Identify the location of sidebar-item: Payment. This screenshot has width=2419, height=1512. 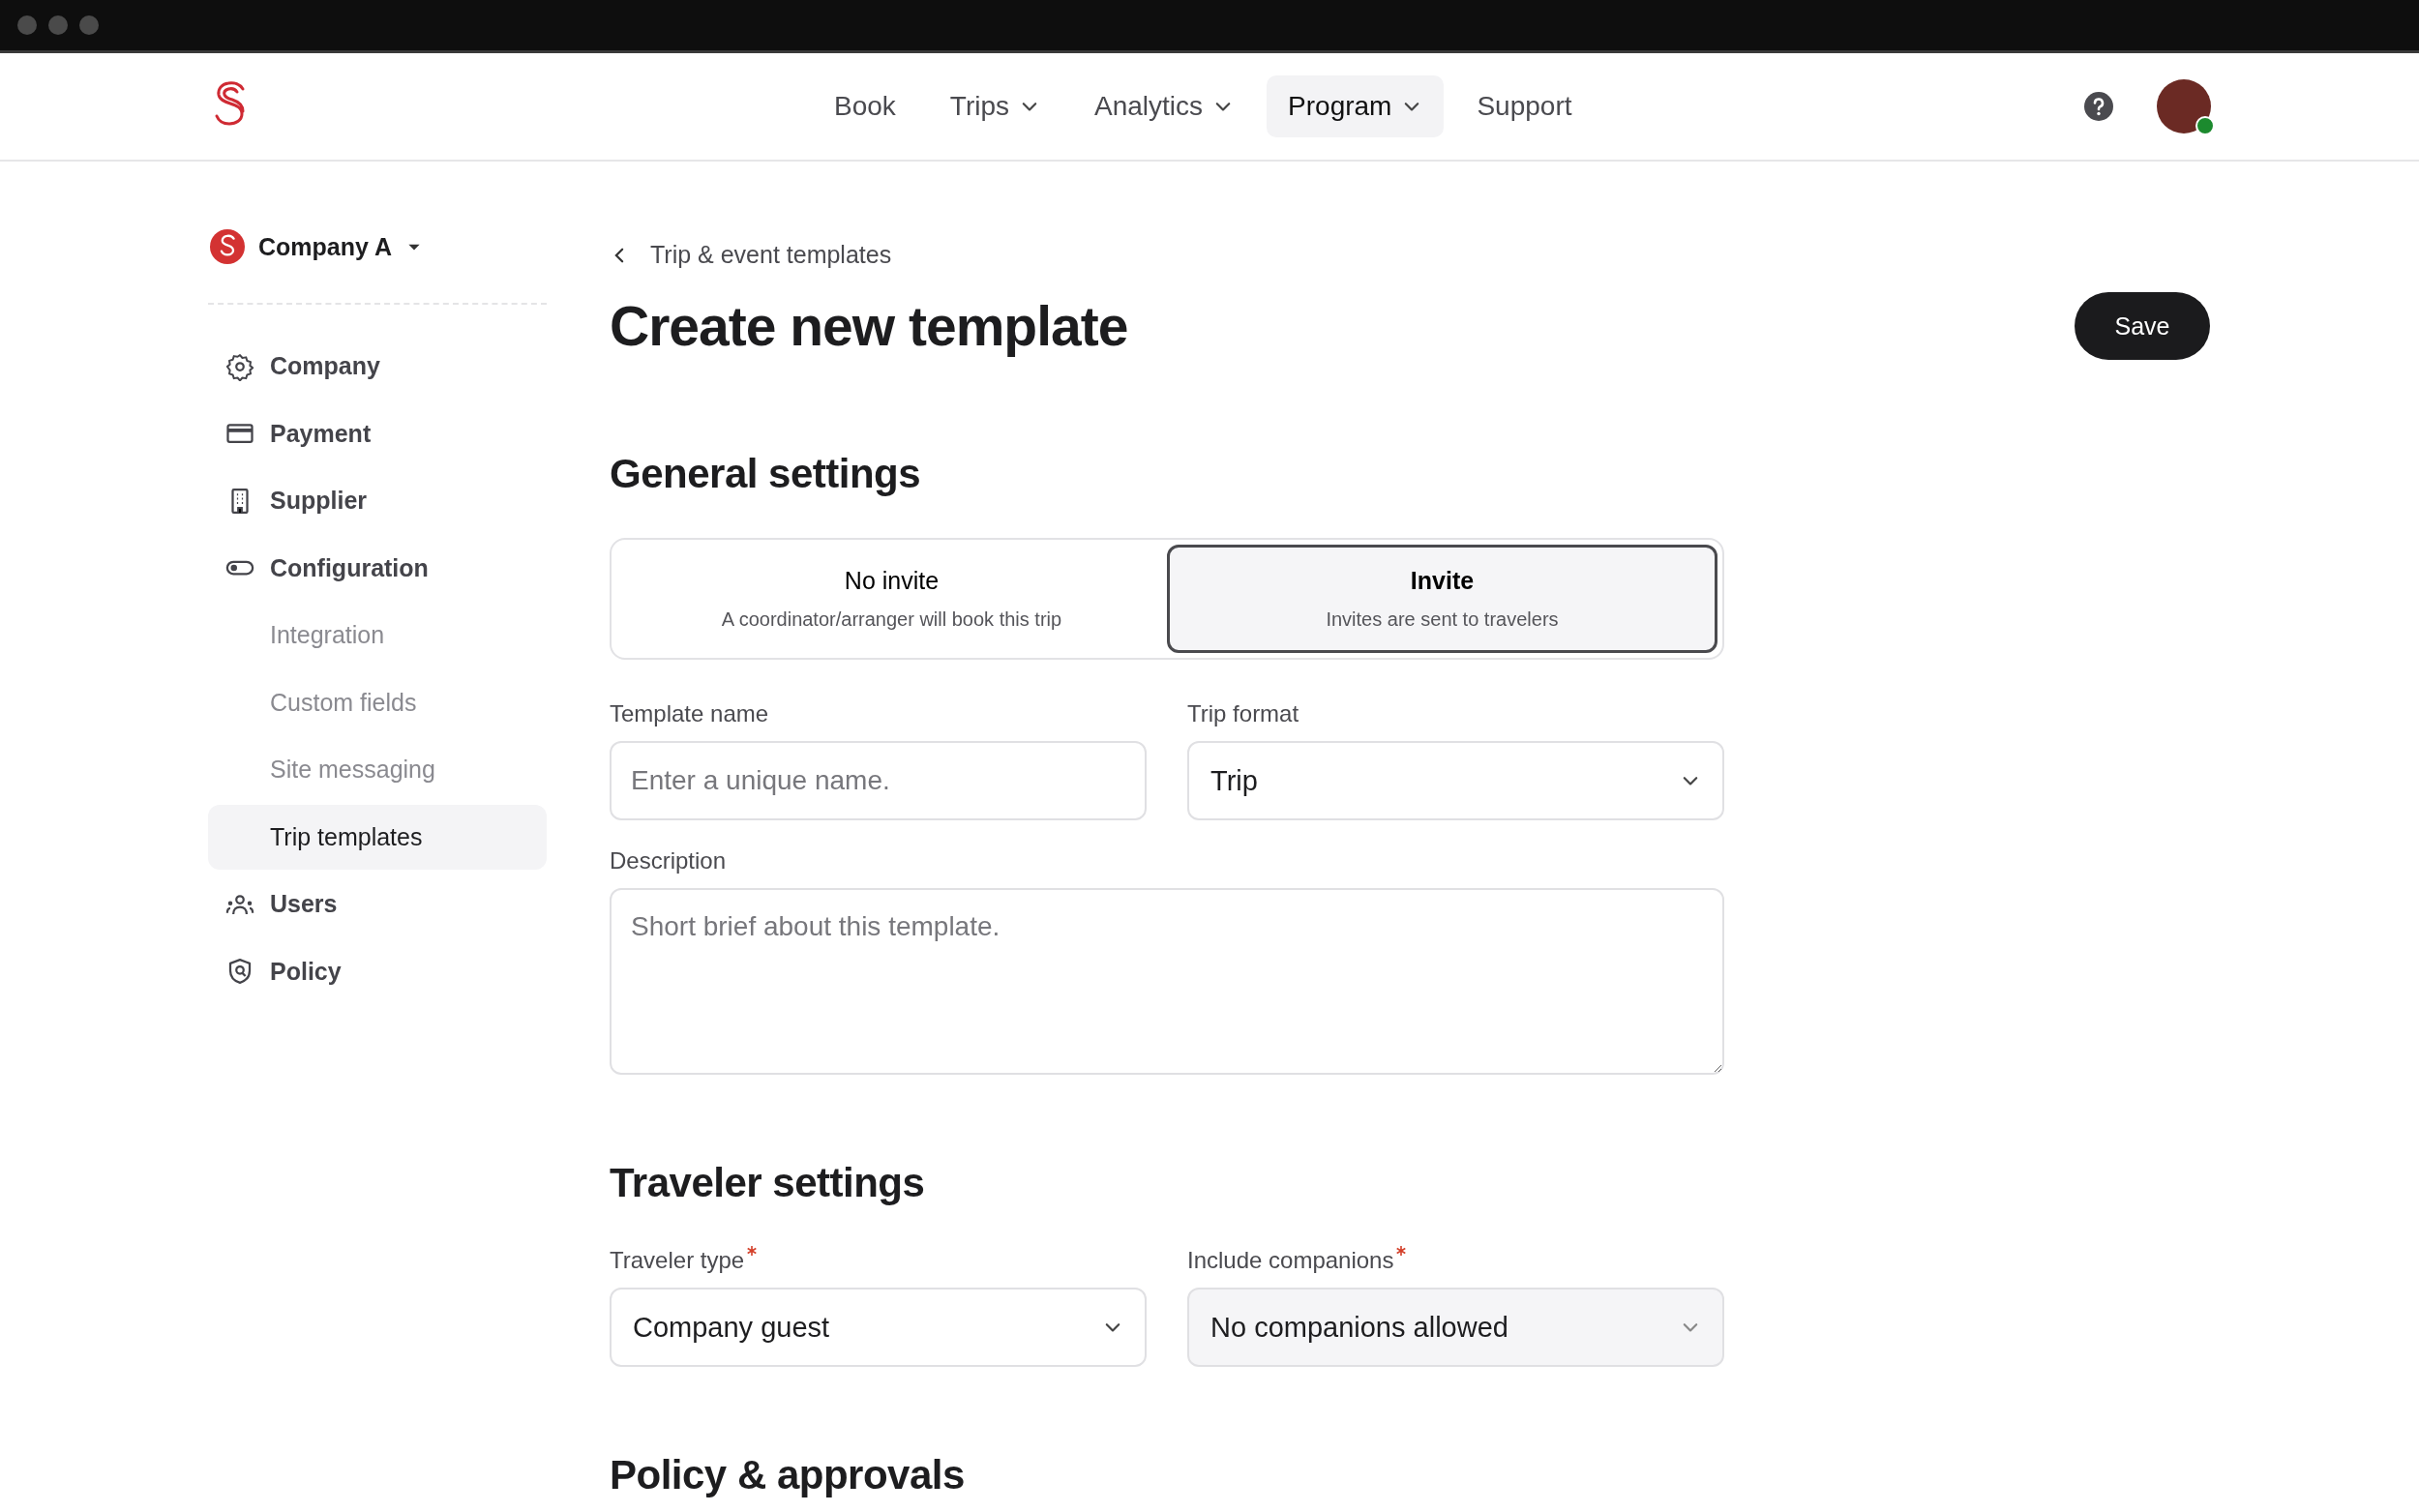
(378, 433).